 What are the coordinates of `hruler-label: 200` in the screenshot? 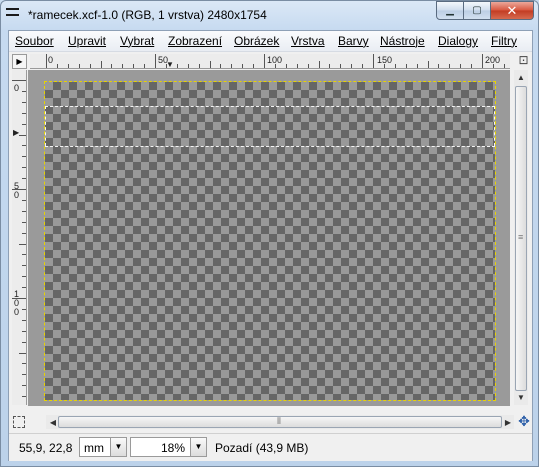 It's located at (493, 60).